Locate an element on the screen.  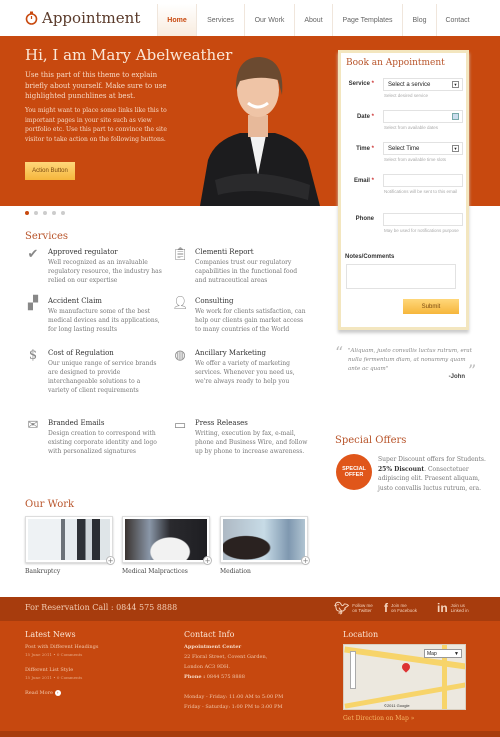
map-type-select: Map ▼ is located at coordinates (443, 653).